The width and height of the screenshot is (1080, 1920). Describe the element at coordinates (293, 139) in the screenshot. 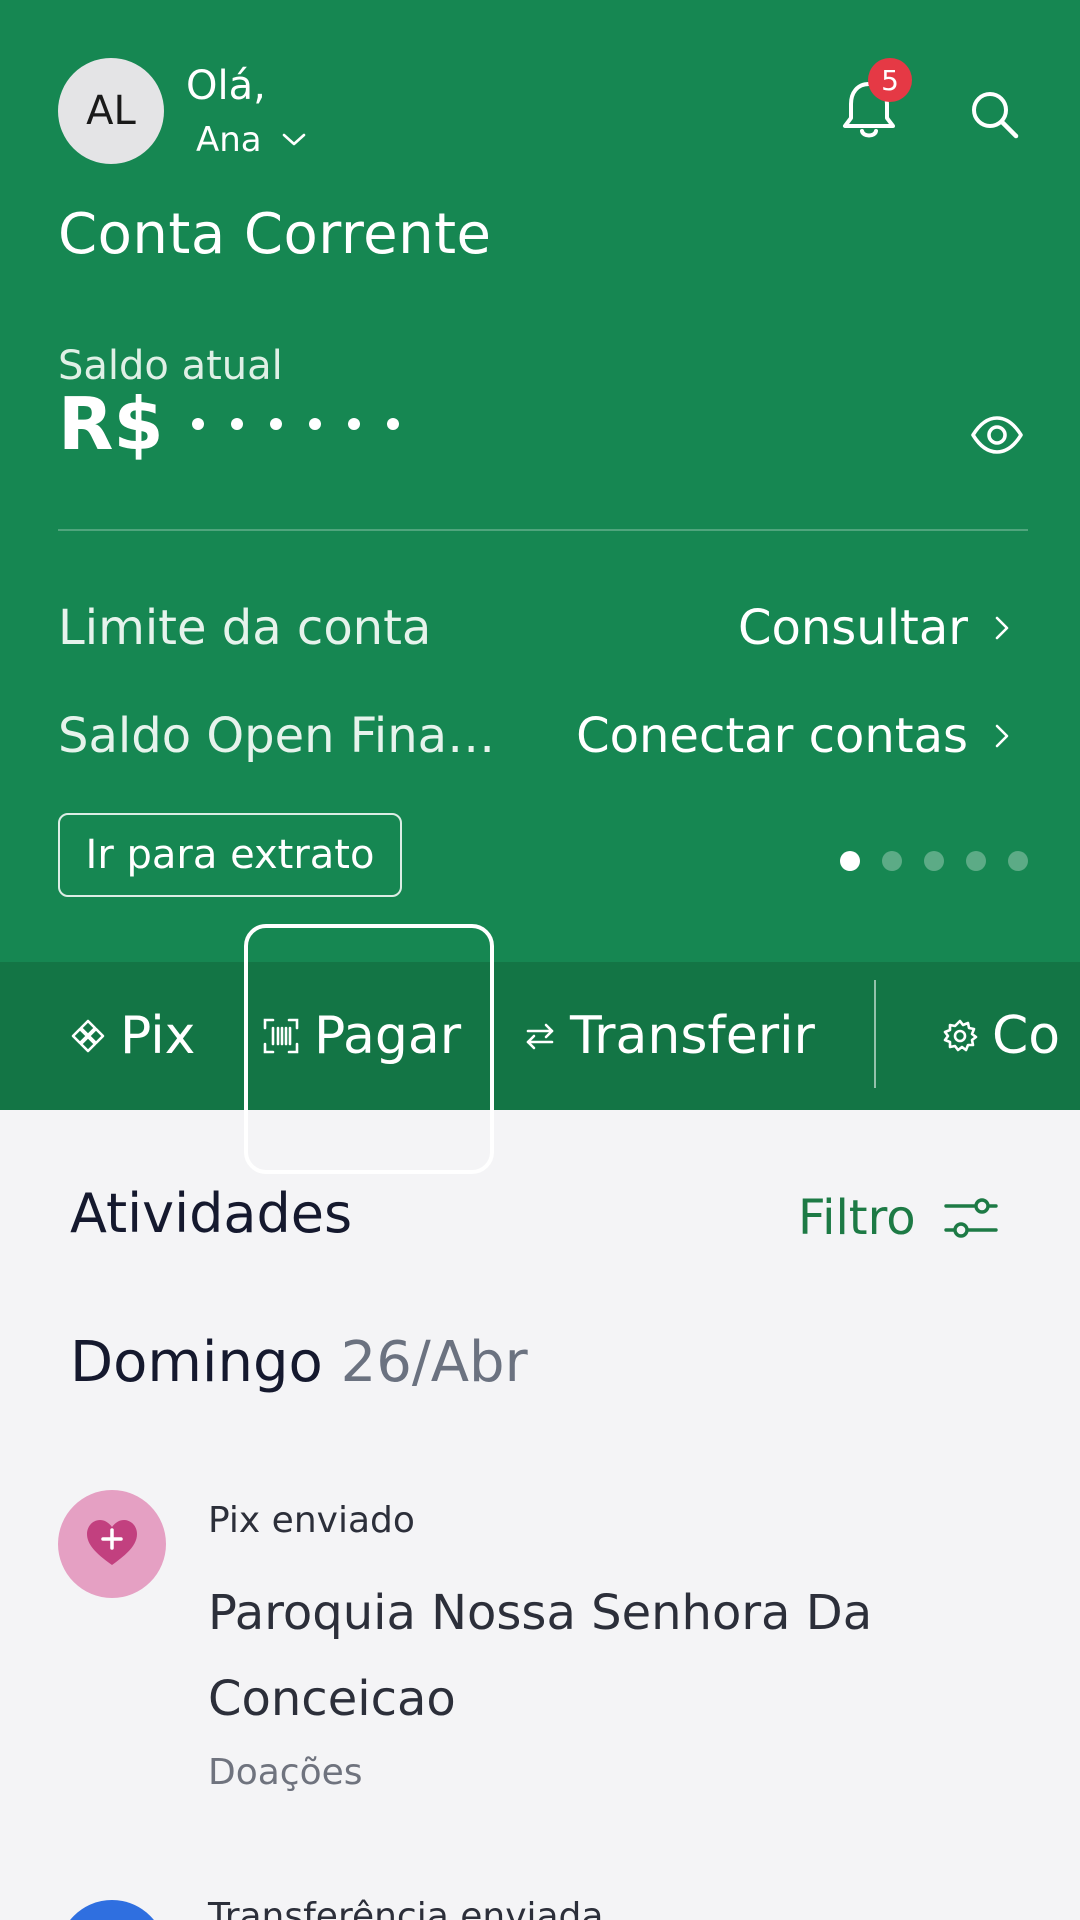

I see `chevron-down-icon` at that location.